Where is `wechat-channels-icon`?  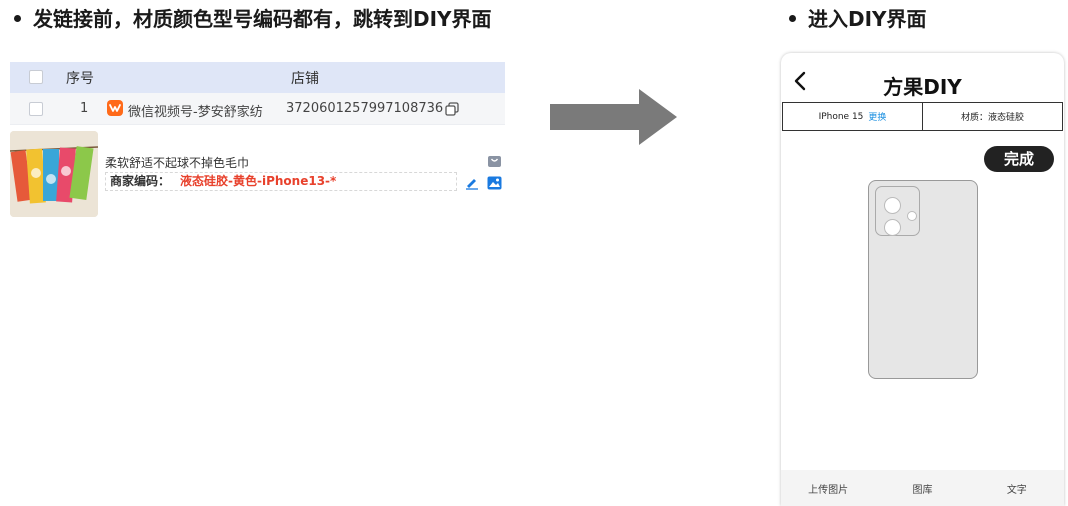 wechat-channels-icon is located at coordinates (115, 108).